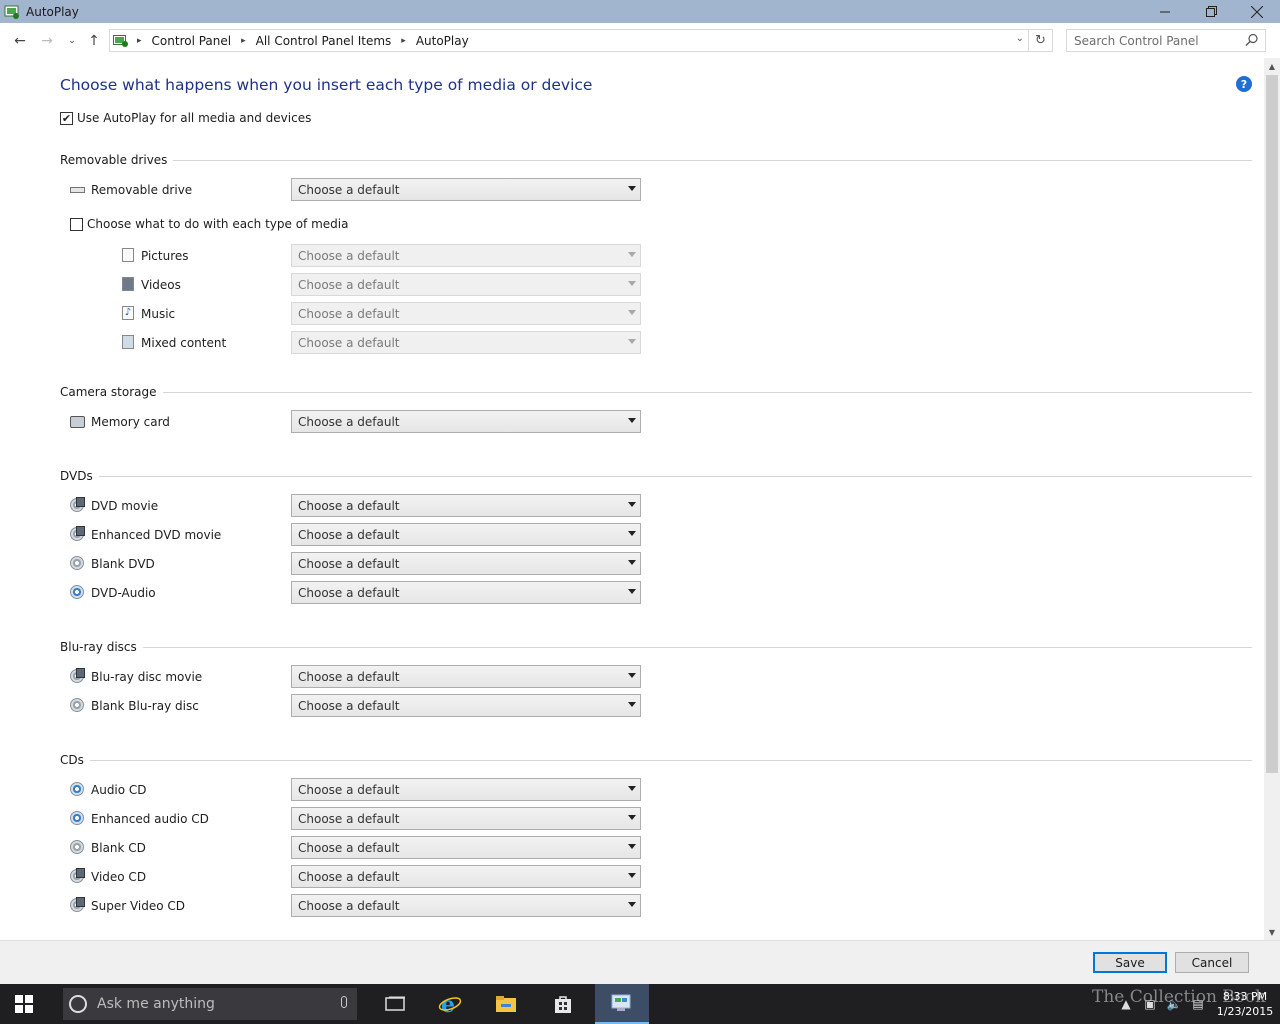  I want to click on item-video-cd: Video CD, so click(108, 876).